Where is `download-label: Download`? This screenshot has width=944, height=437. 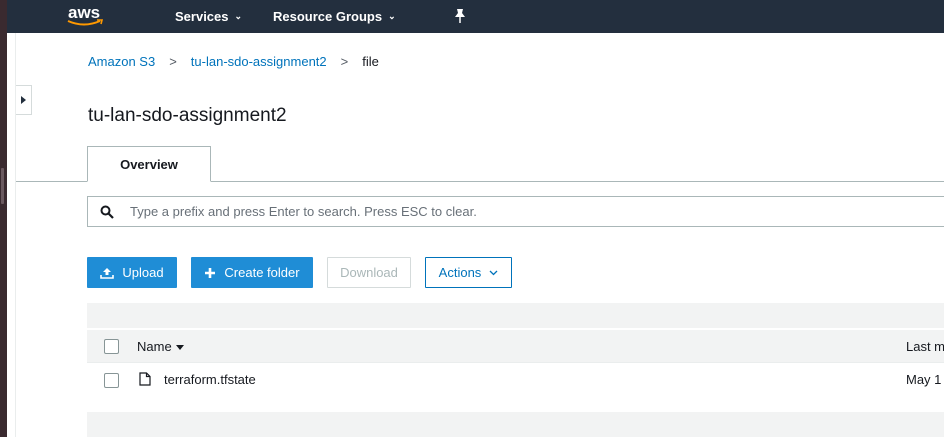 download-label: Download is located at coordinates (369, 272).